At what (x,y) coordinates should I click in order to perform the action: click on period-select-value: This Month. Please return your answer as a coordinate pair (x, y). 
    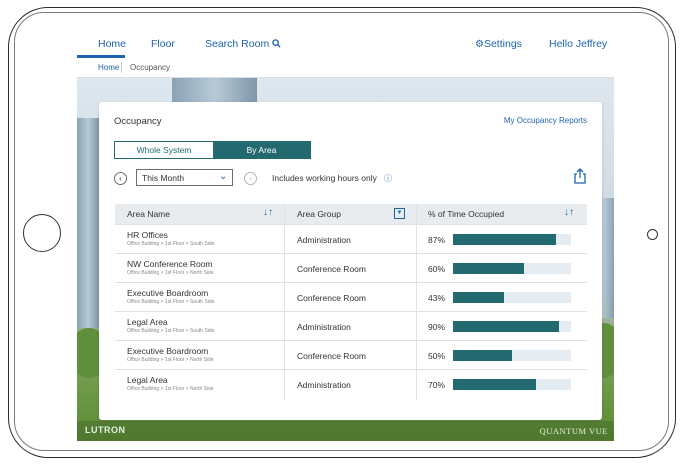
    Looking at the image, I should click on (163, 178).